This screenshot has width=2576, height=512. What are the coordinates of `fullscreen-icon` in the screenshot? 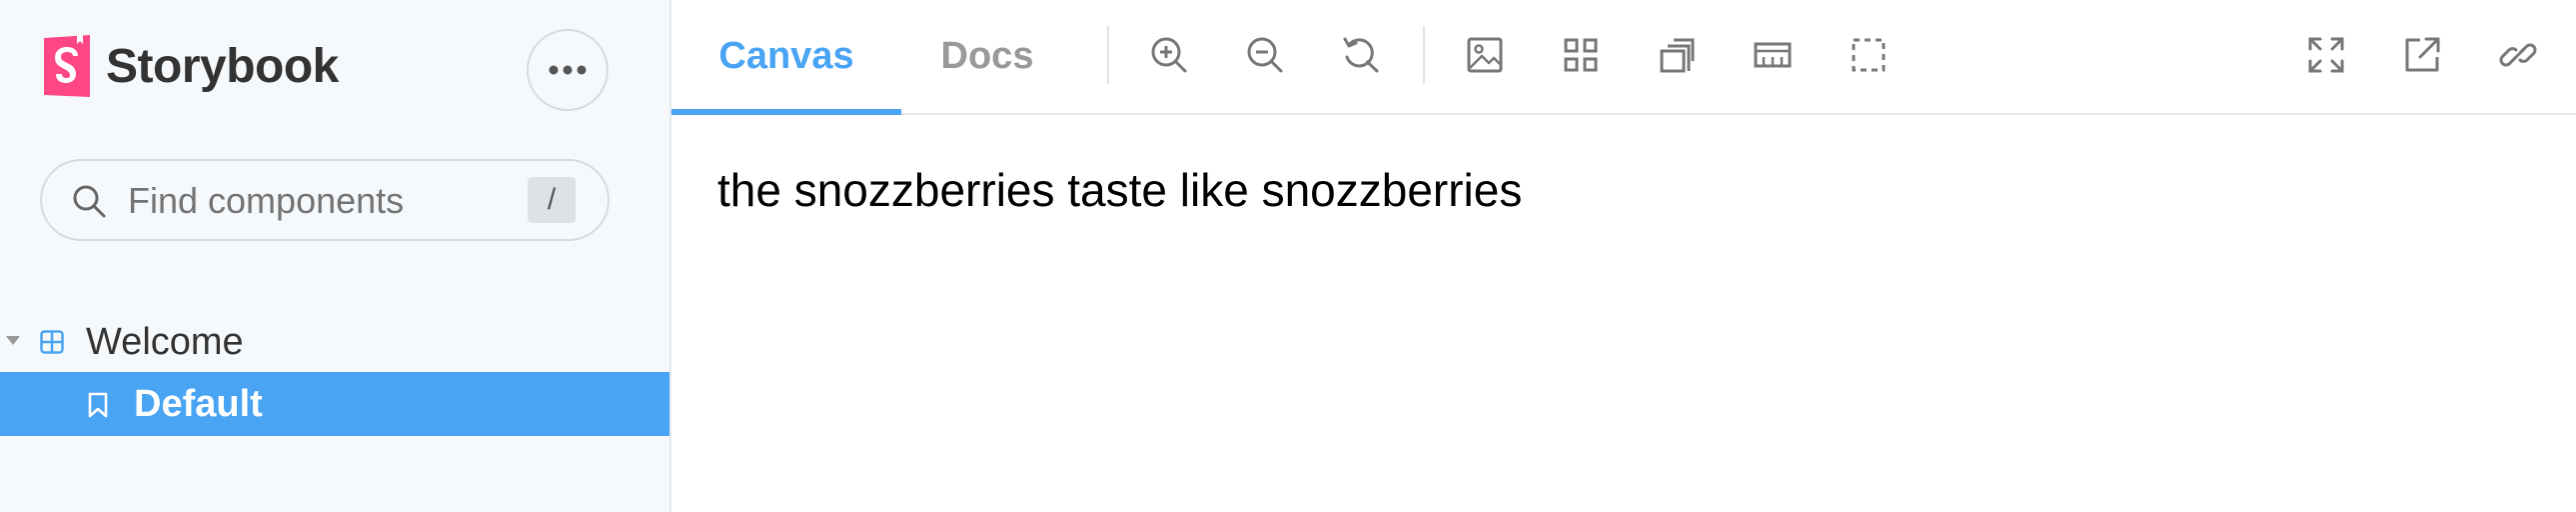 It's located at (2326, 55).